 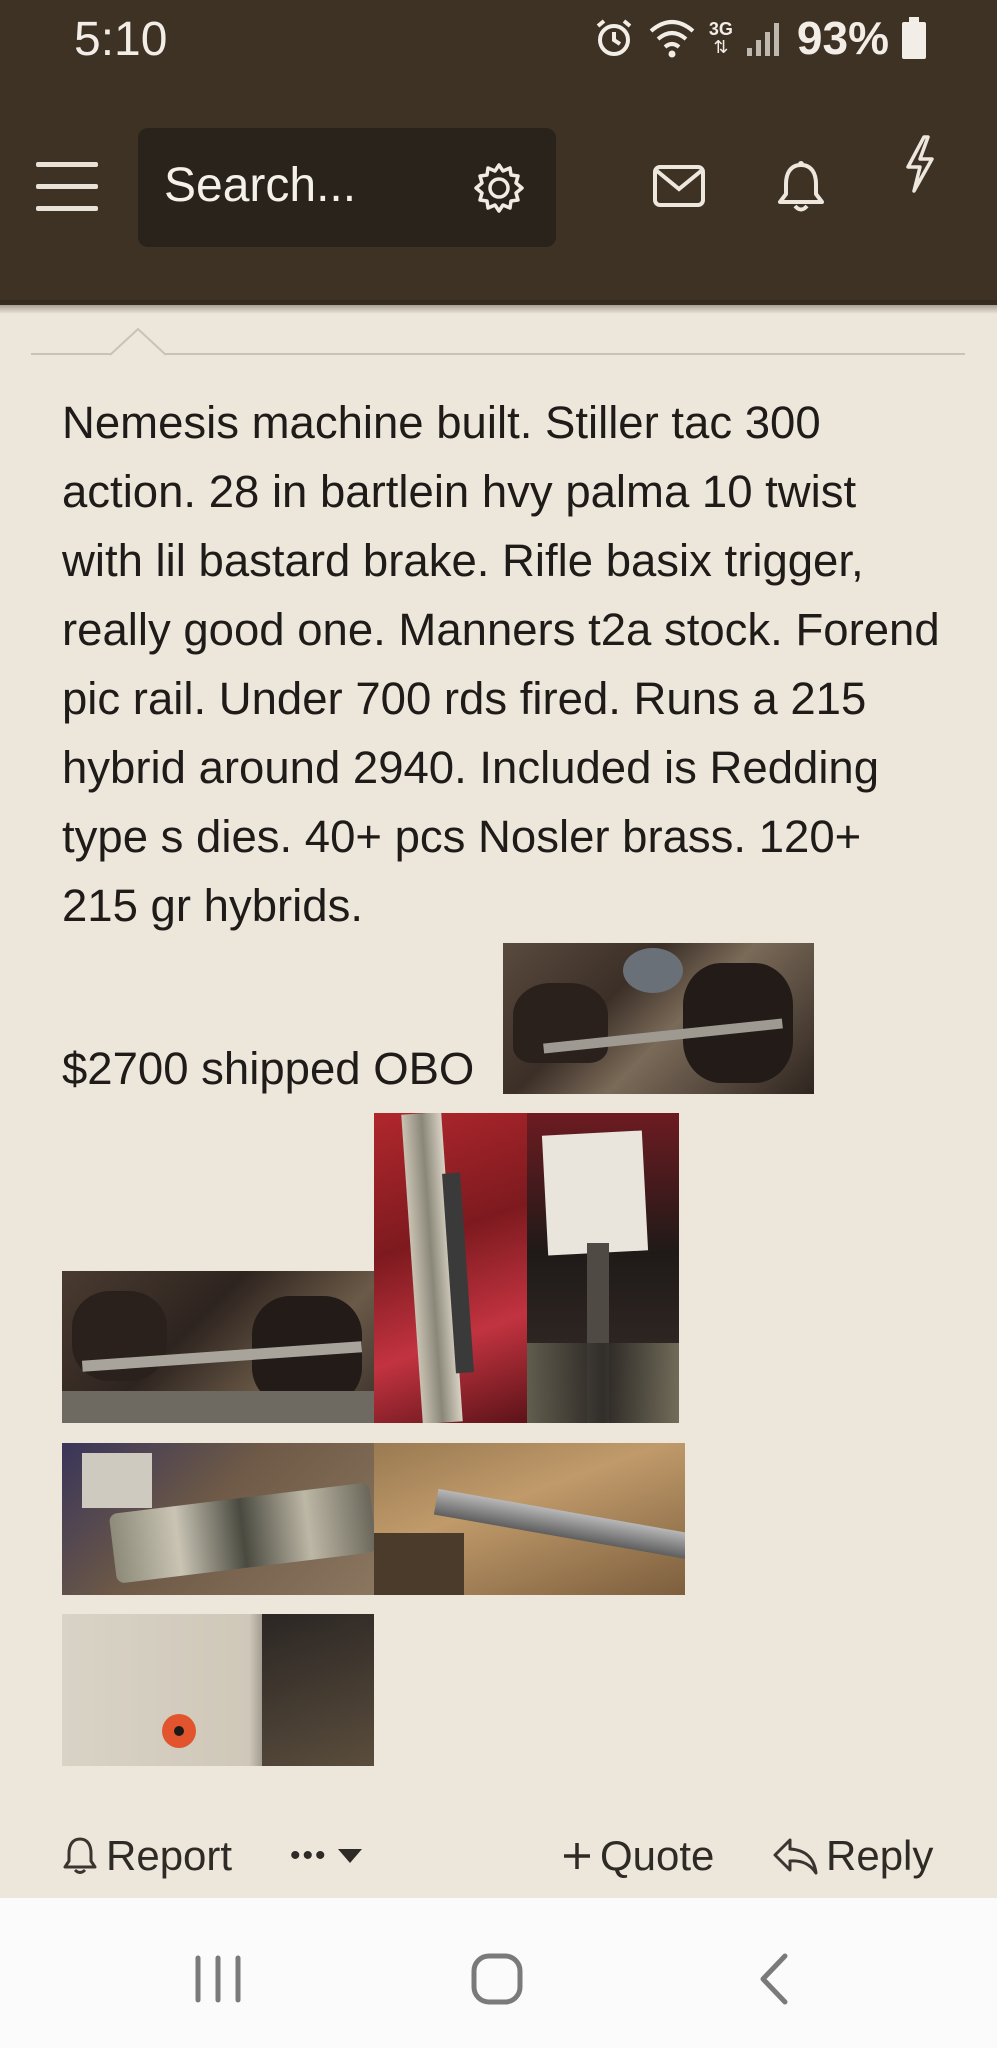 I want to click on post-actions: Report ••• Quote Reply, so click(x=498, y=1856).